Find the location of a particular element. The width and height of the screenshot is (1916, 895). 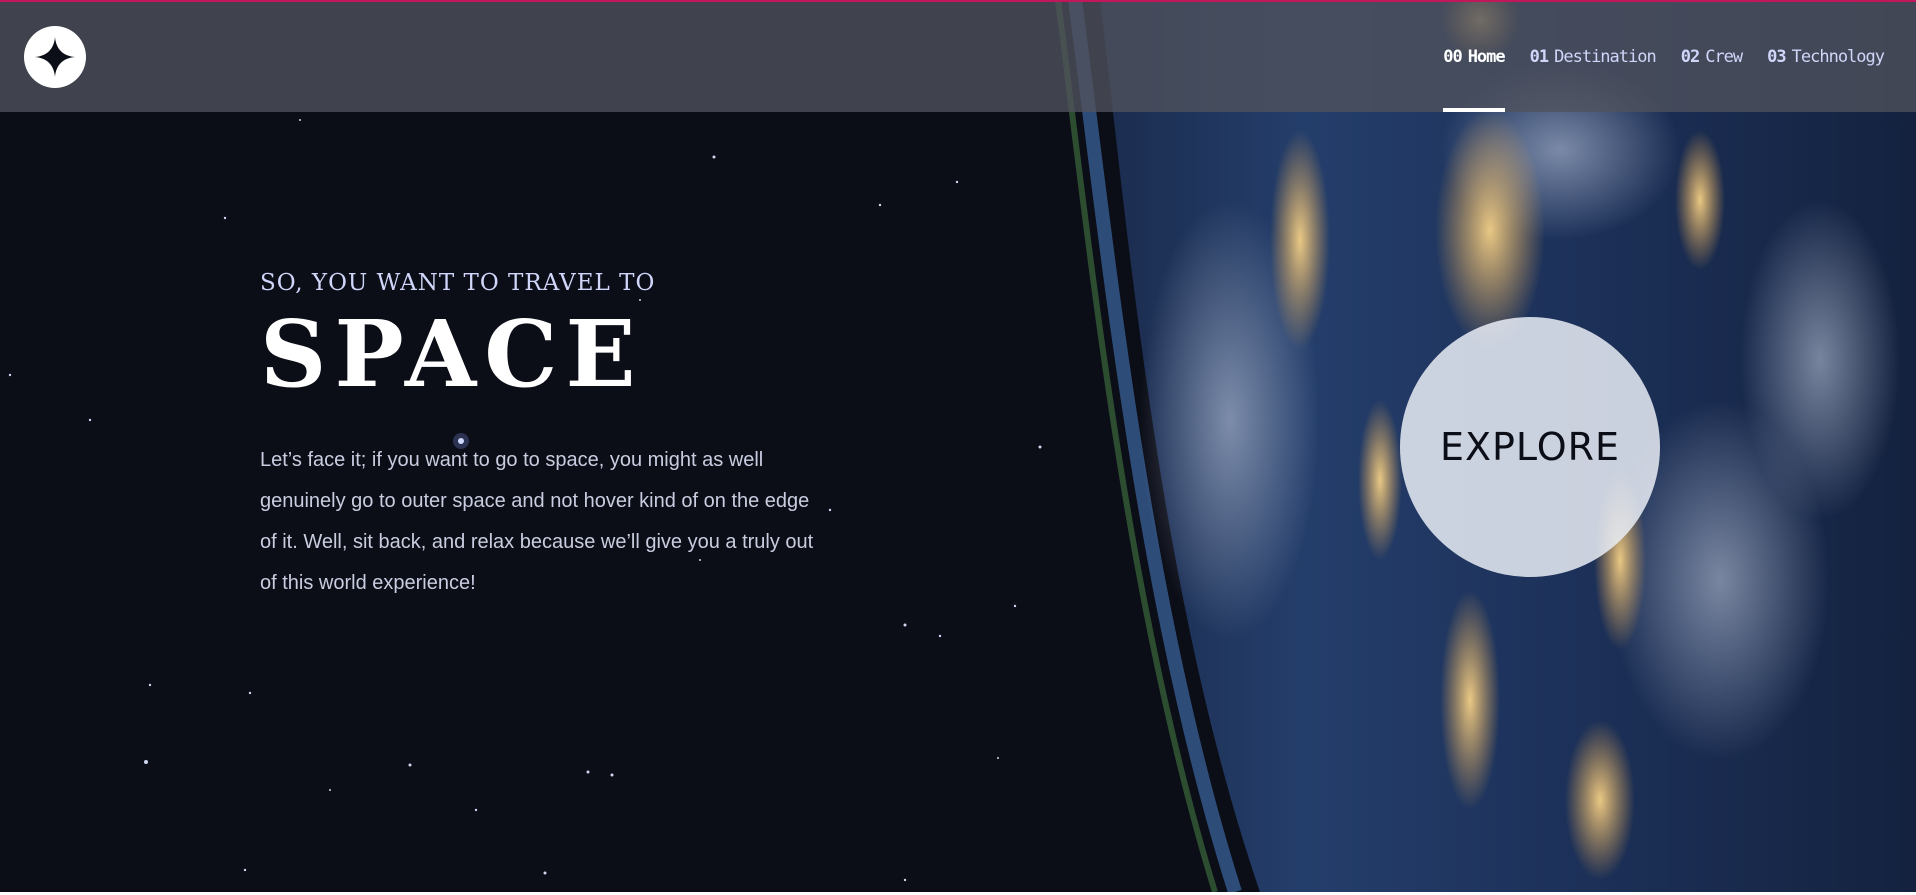

nav-number: 00 is located at coordinates (1453, 57).